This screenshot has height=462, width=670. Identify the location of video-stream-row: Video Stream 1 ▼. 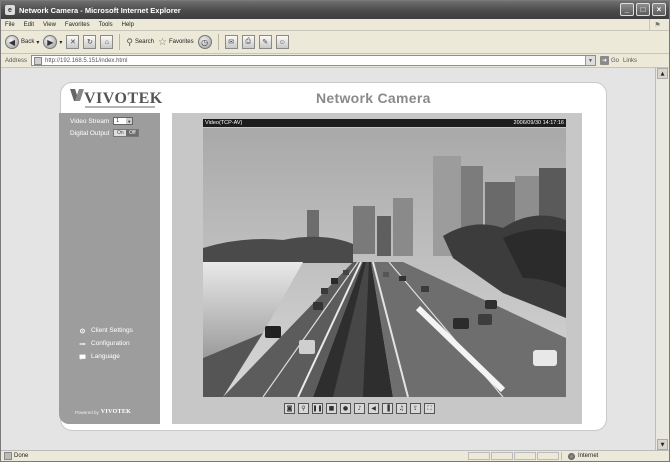
(102, 121).